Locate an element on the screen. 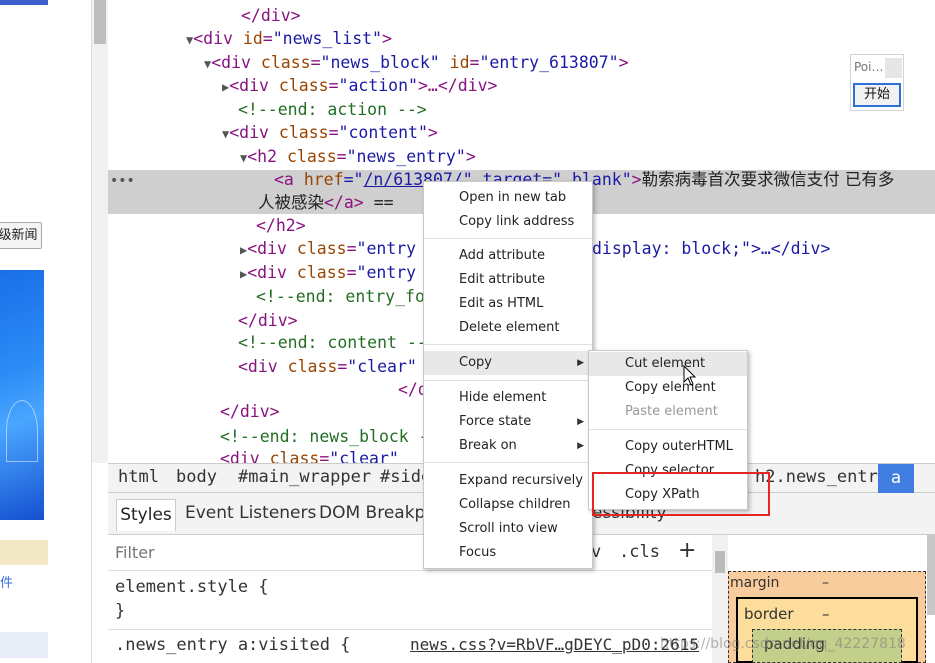  dom-line: <!--end: entry_fo is located at coordinates (340, 296).